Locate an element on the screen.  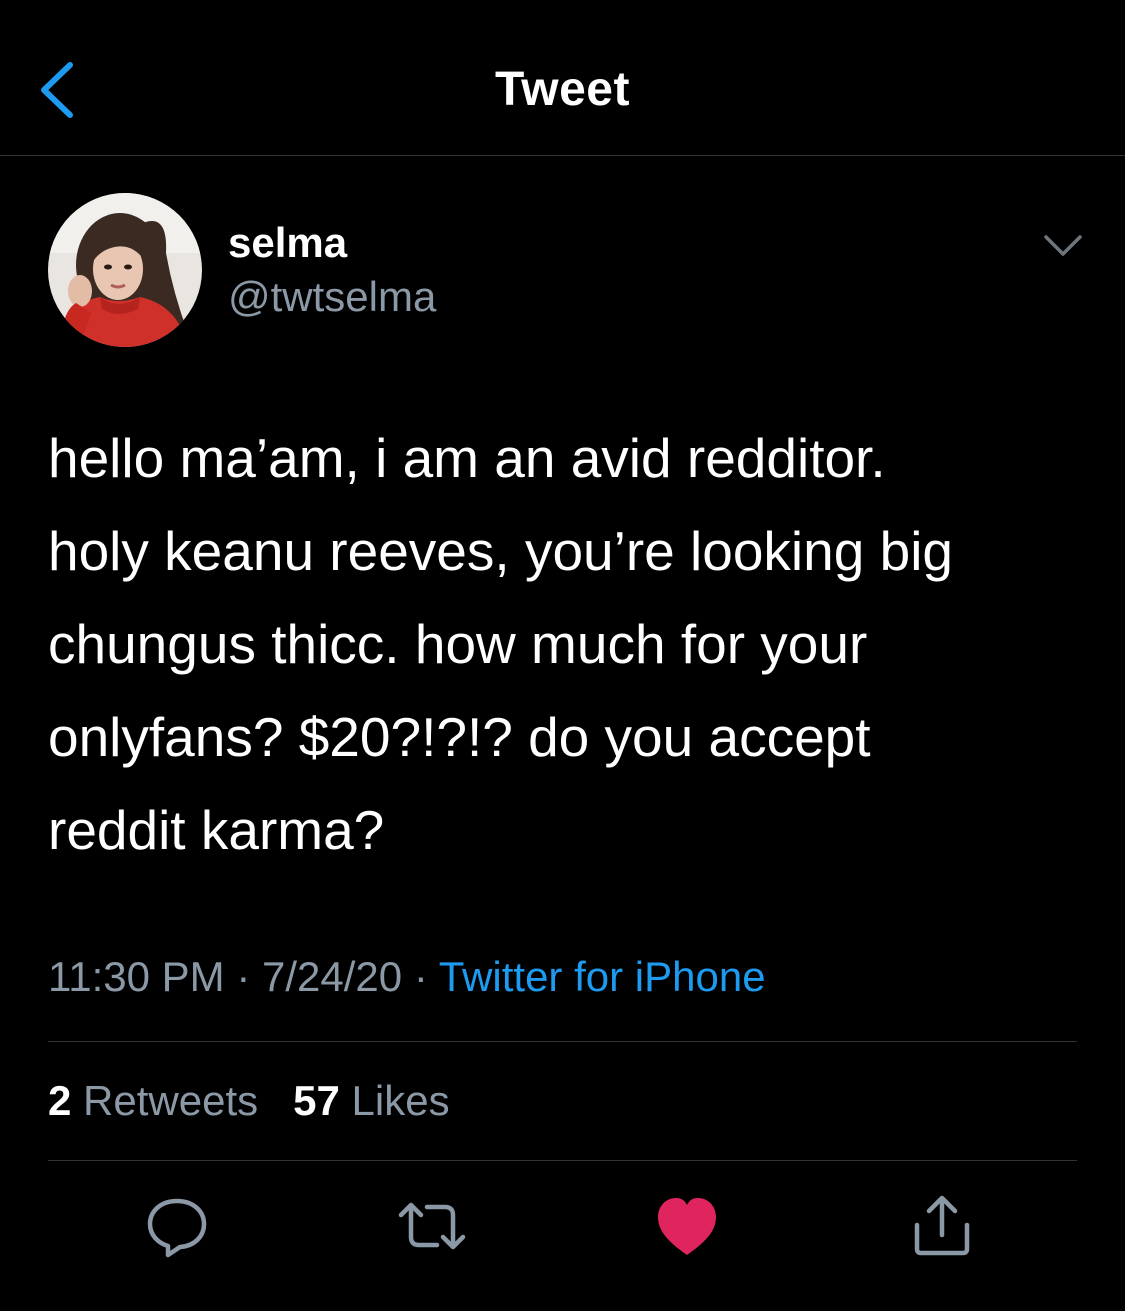
avatar-photo is located at coordinates (125, 270).